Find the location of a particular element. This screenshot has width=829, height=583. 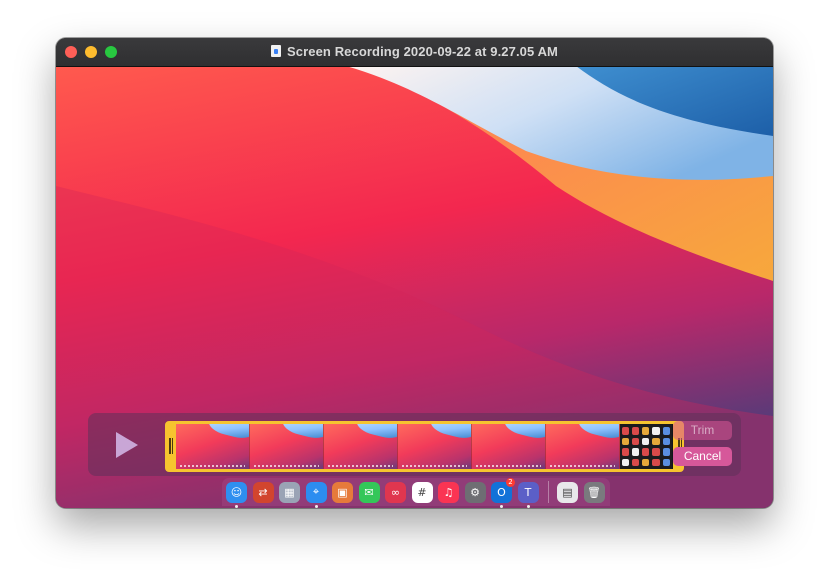

trim-controls: Trim Cancel is located at coordinates (414, 444).